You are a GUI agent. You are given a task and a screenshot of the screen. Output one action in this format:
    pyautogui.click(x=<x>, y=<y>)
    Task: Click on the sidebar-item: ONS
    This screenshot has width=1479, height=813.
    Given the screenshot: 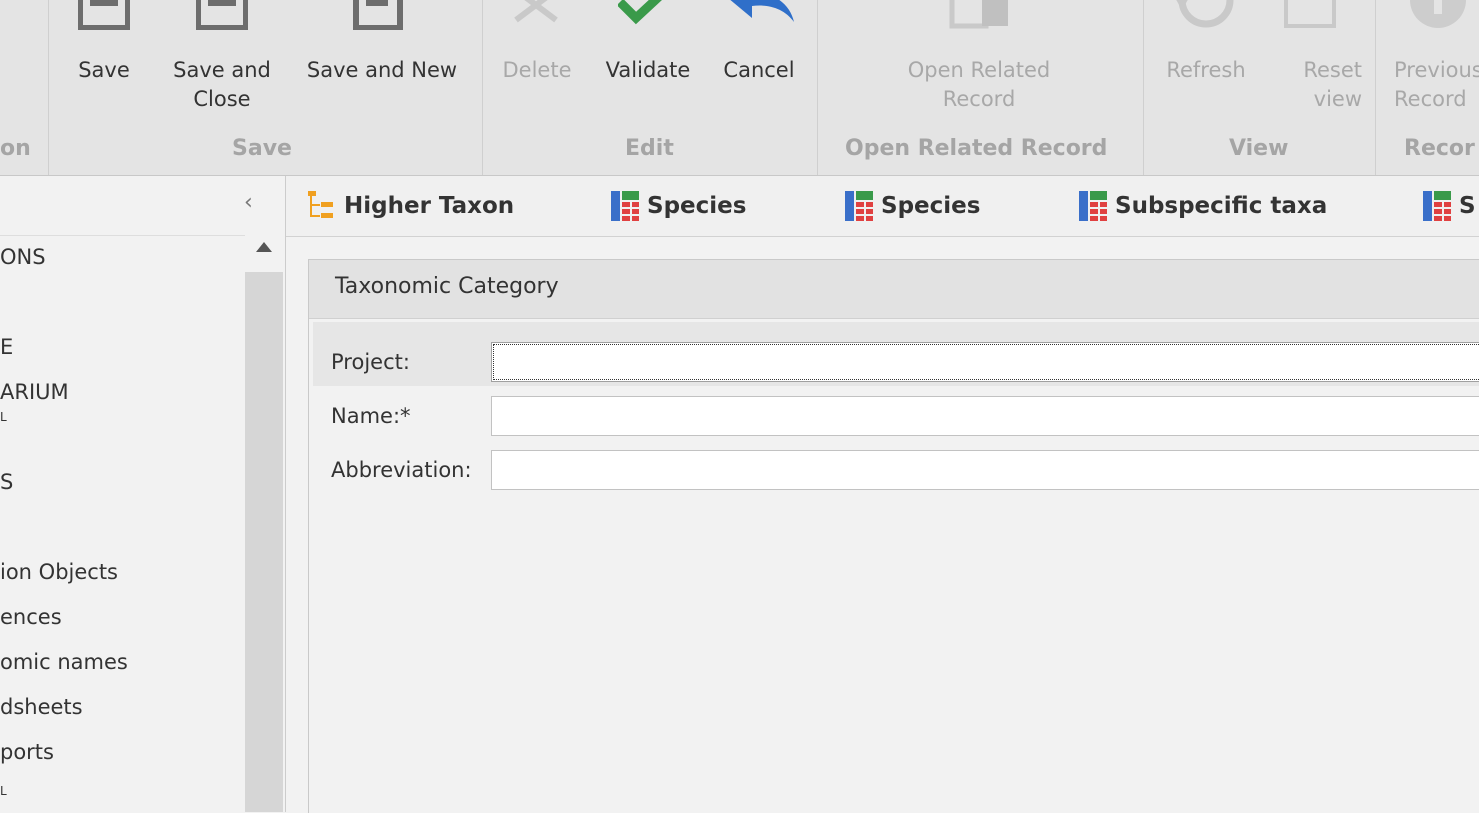 What is the action you would take?
    pyautogui.click(x=23, y=257)
    